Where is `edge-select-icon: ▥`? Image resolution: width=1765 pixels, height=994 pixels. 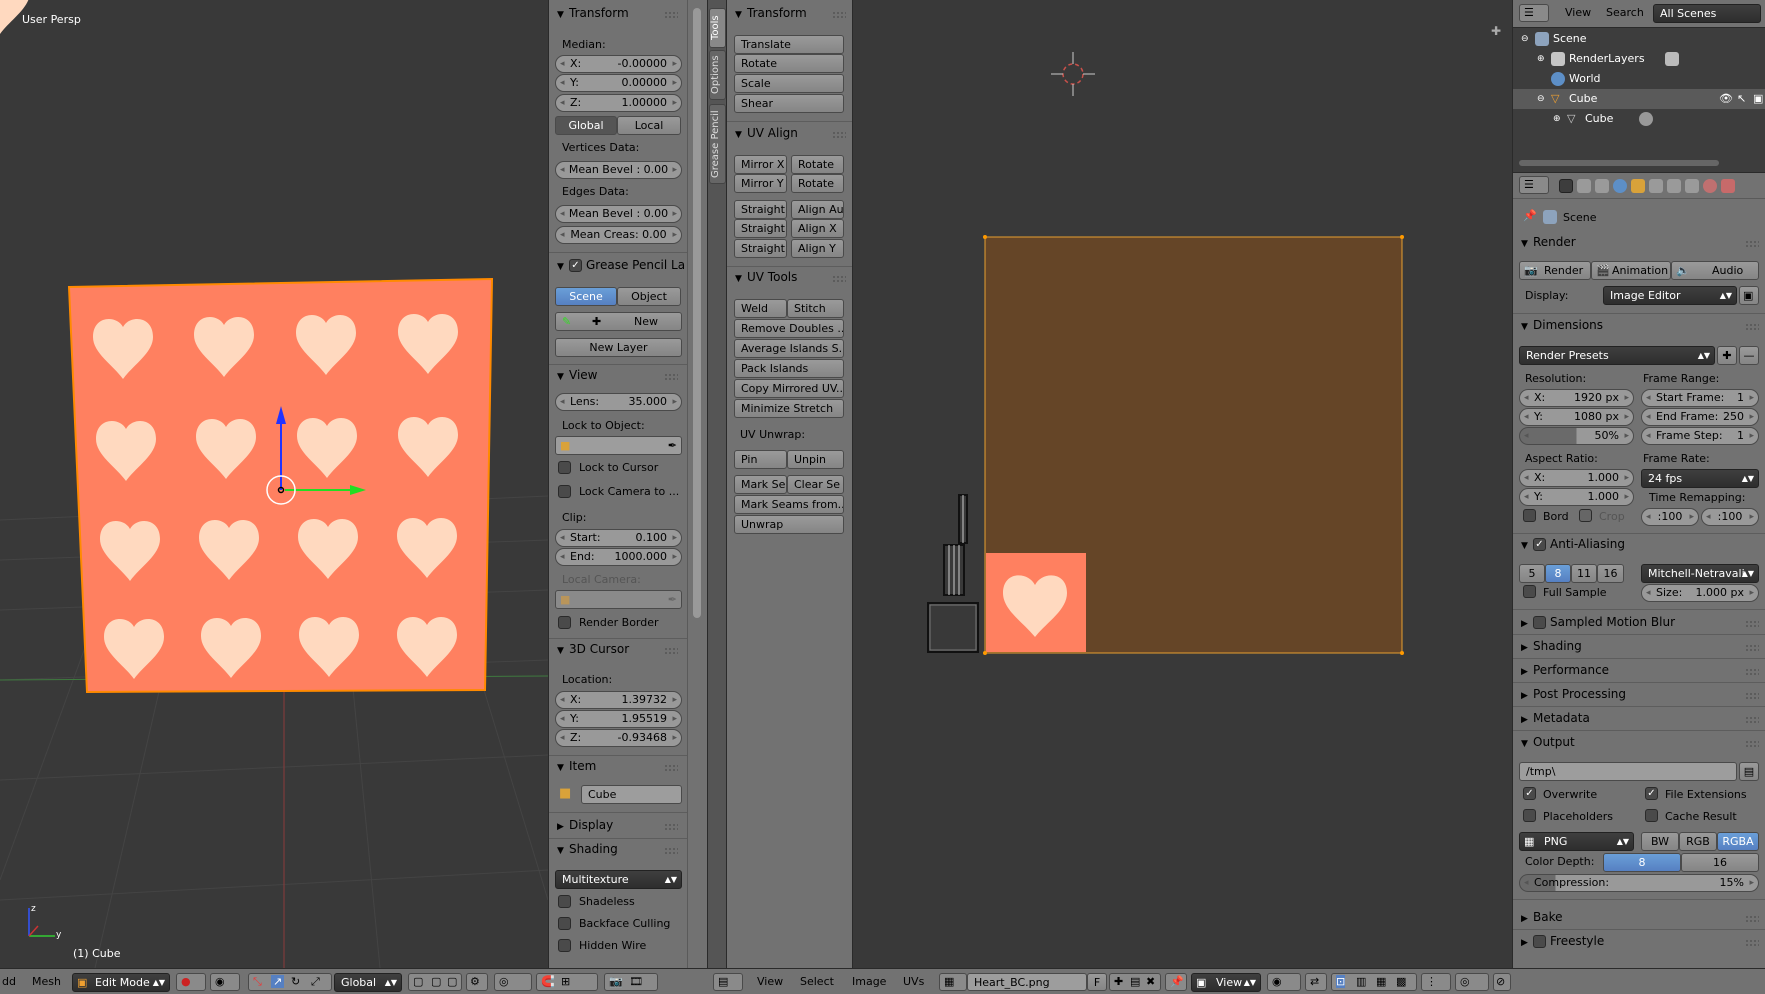 edge-select-icon: ▥ is located at coordinates (1361, 981).